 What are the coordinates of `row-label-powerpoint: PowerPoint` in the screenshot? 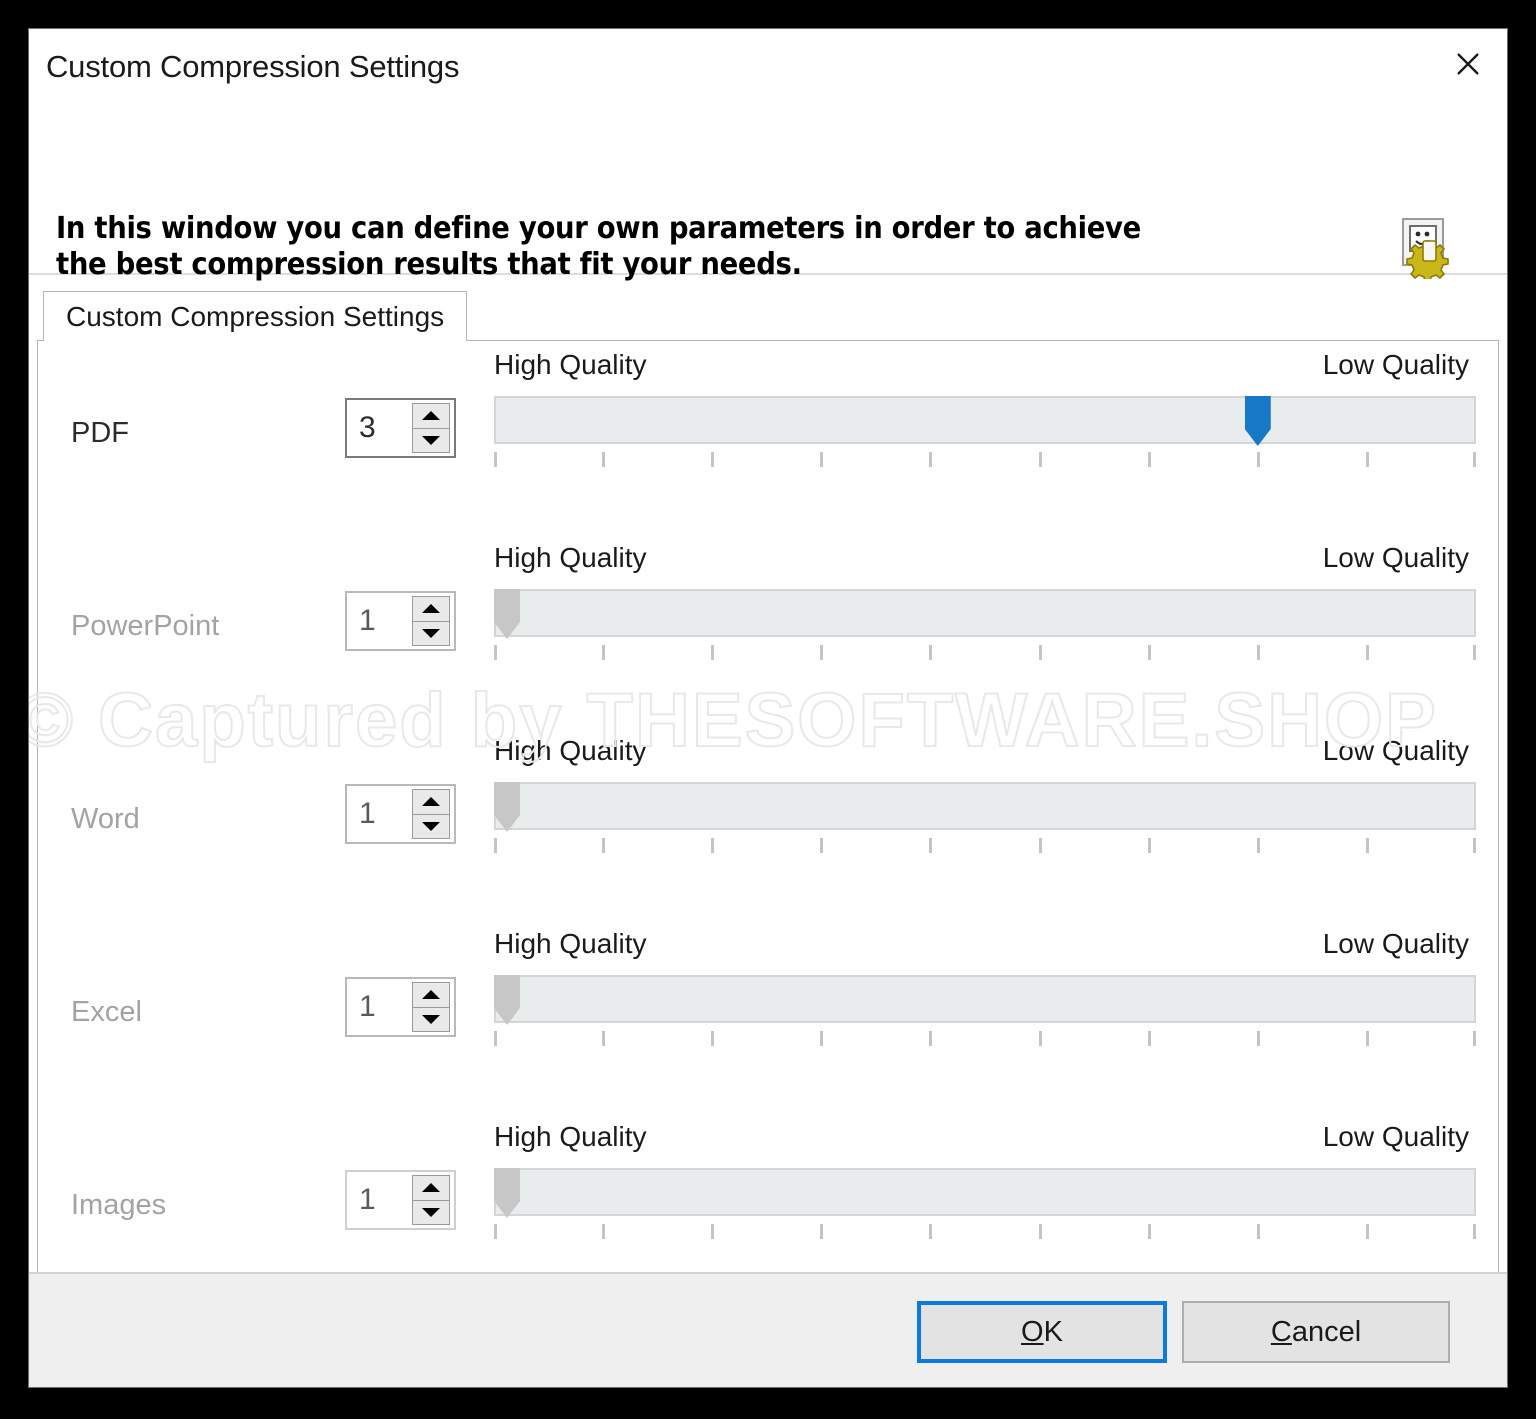 It's located at (145, 626).